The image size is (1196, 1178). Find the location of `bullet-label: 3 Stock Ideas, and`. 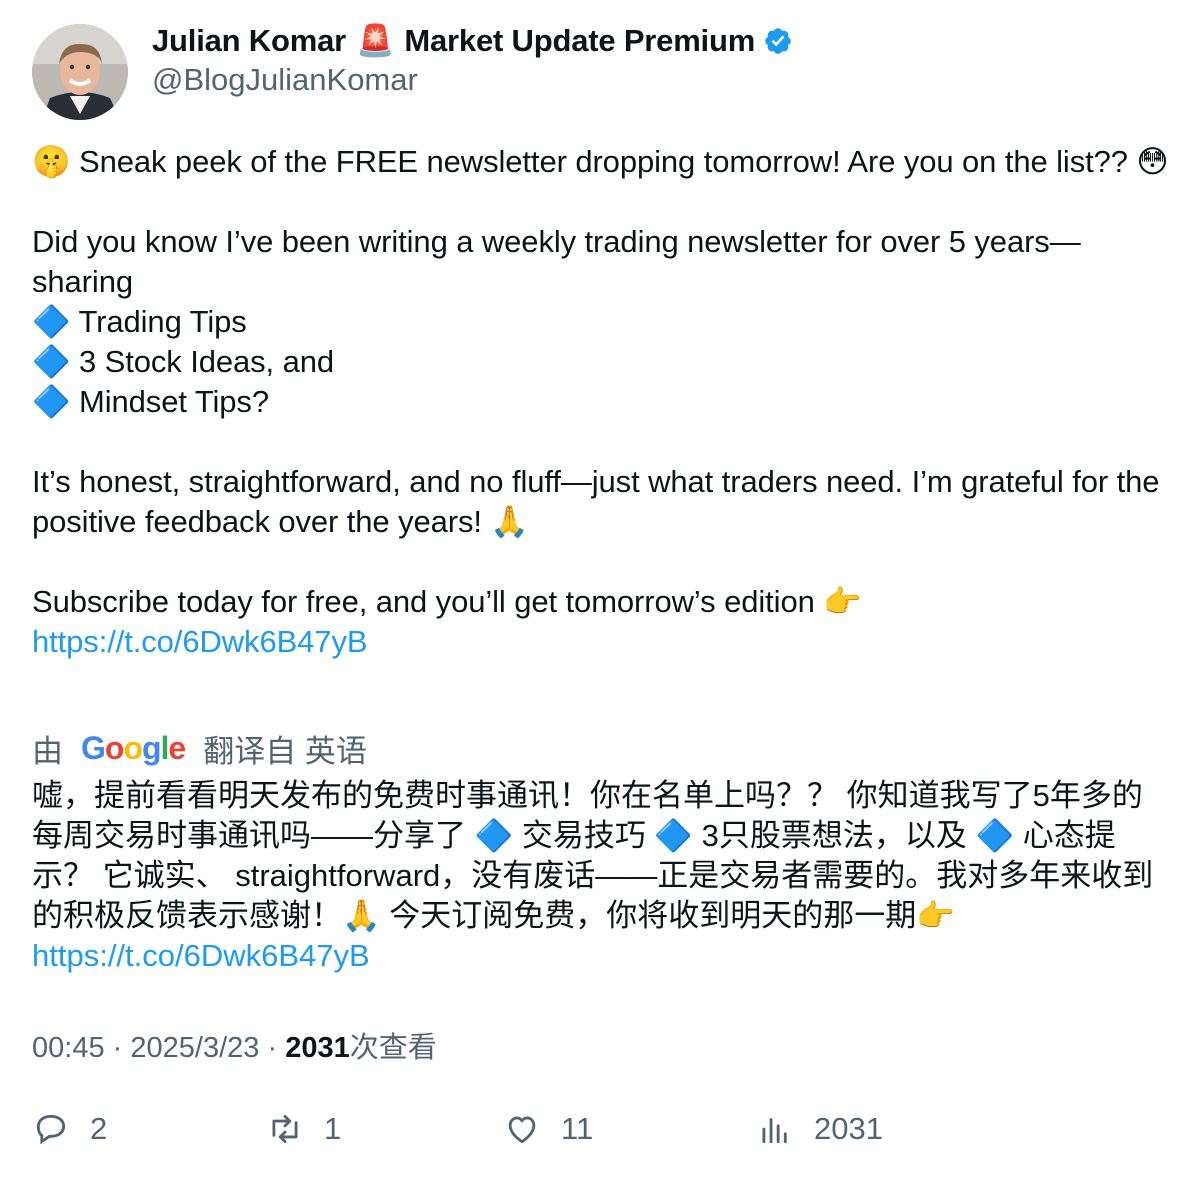

bullet-label: 3 Stock Ideas, and is located at coordinates (206, 361).